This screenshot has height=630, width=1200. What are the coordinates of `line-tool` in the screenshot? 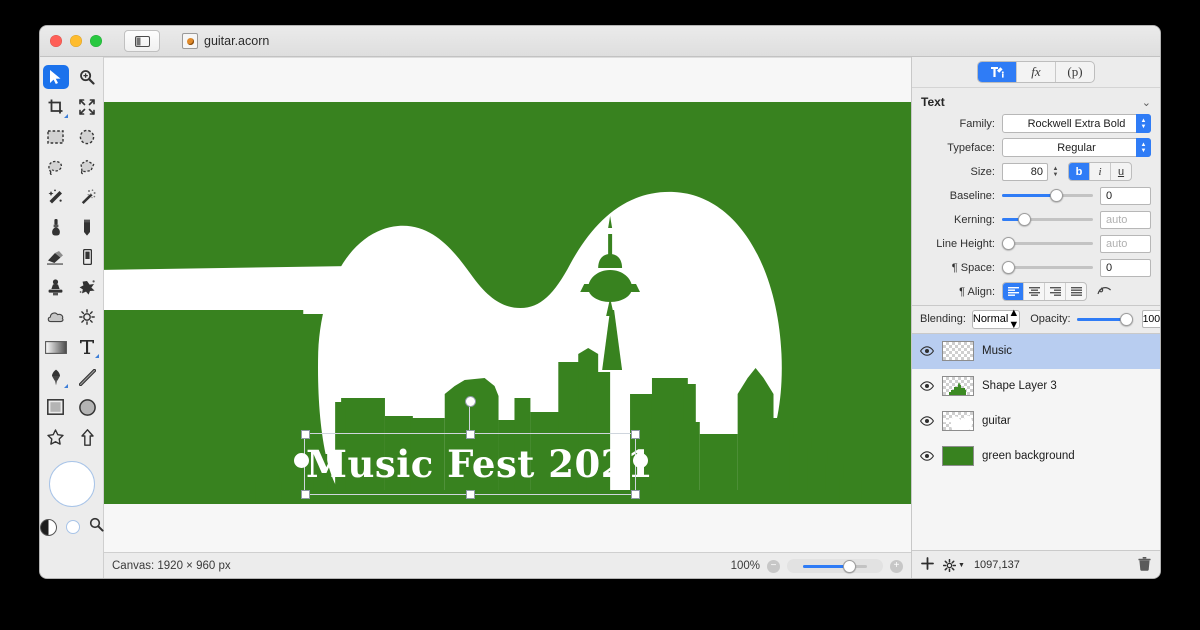 It's located at (87, 377).